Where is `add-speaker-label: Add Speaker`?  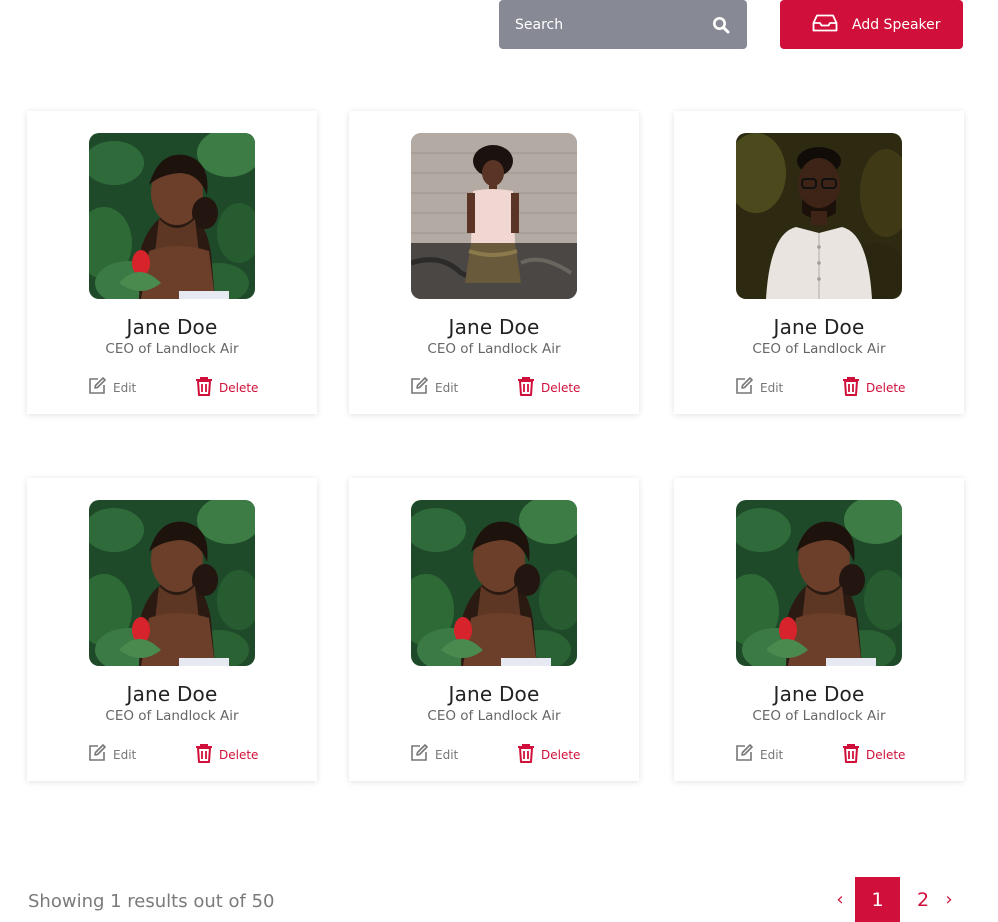 add-speaker-label: Add Speaker is located at coordinates (896, 24).